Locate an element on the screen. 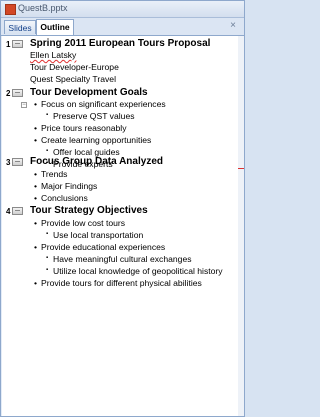 The height and width of the screenshot is (417, 320). subtitle-line: Ellen Latsky is located at coordinates (53, 55).